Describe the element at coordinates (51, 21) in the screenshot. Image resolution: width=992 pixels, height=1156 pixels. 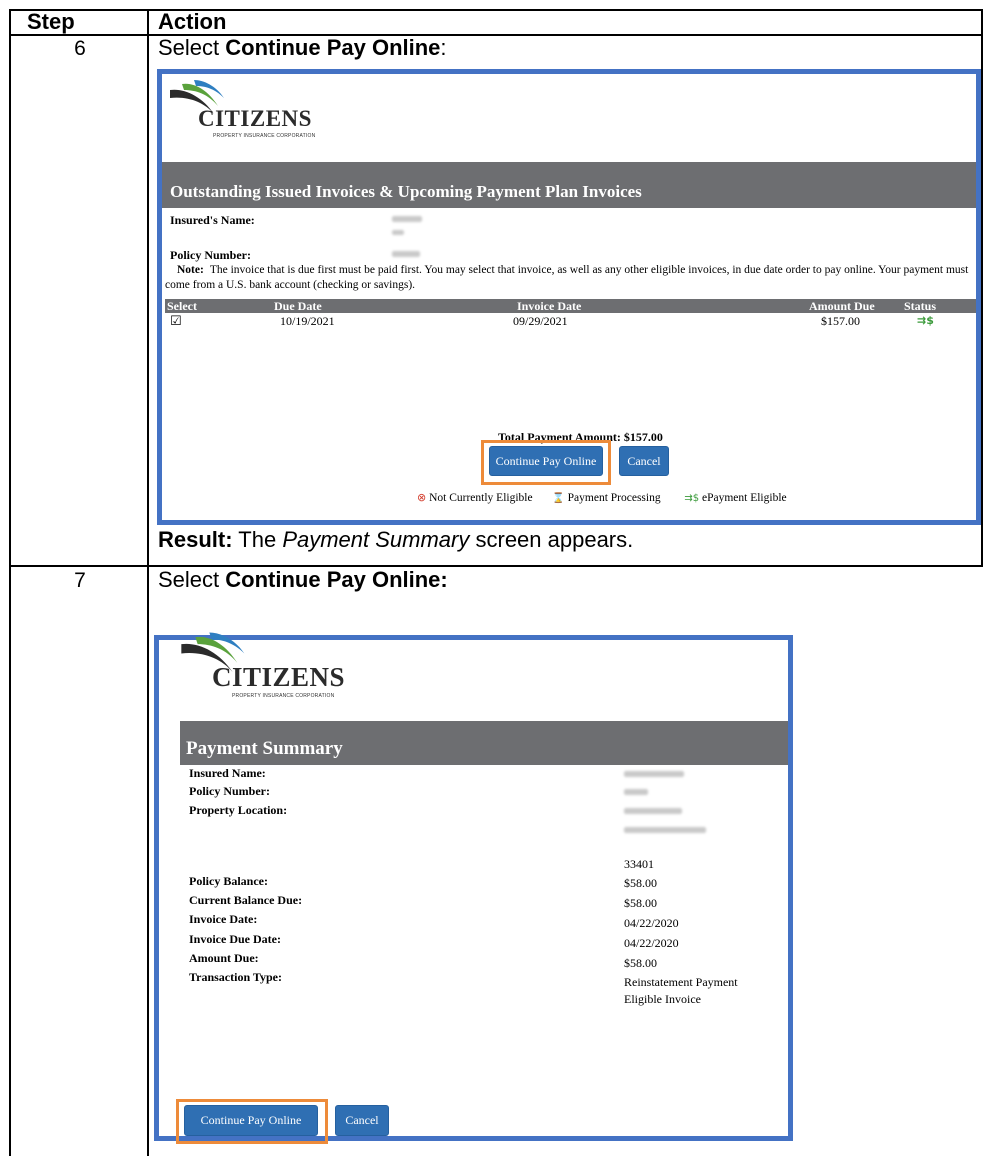
I see `header-step: Step` at that location.